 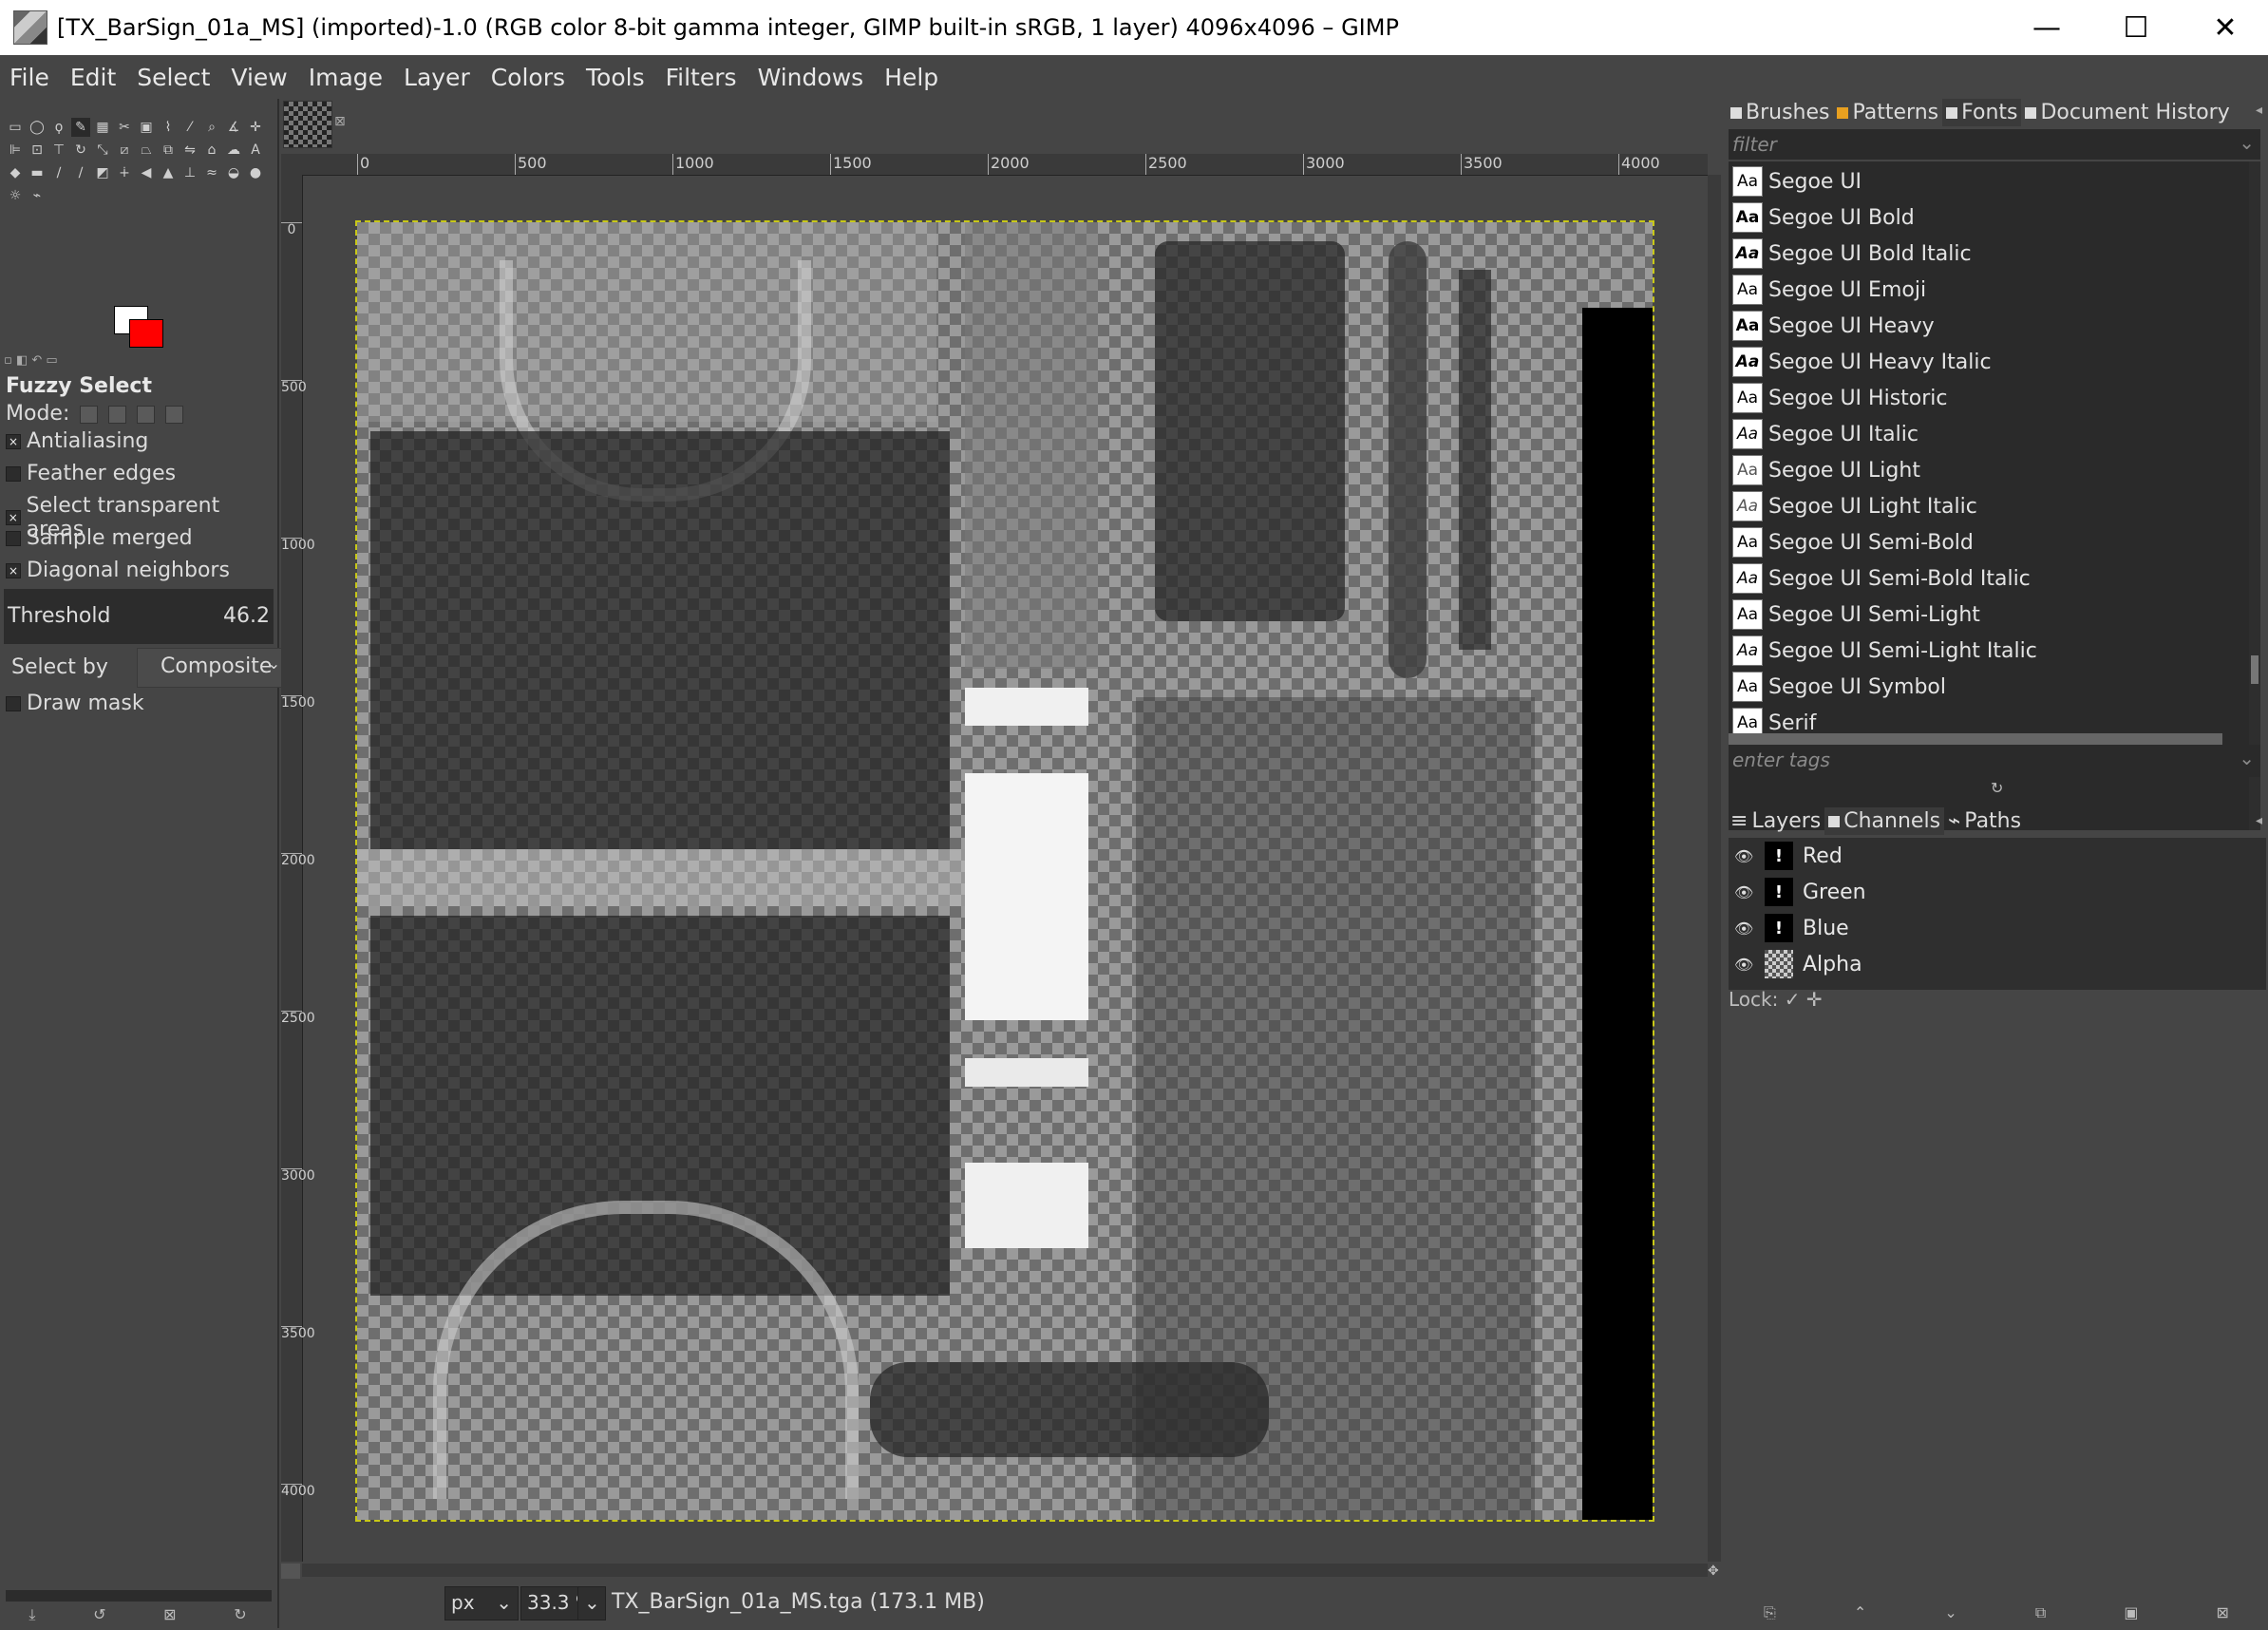 What do you see at coordinates (146, 414) in the screenshot?
I see `mode-subtract-button` at bounding box center [146, 414].